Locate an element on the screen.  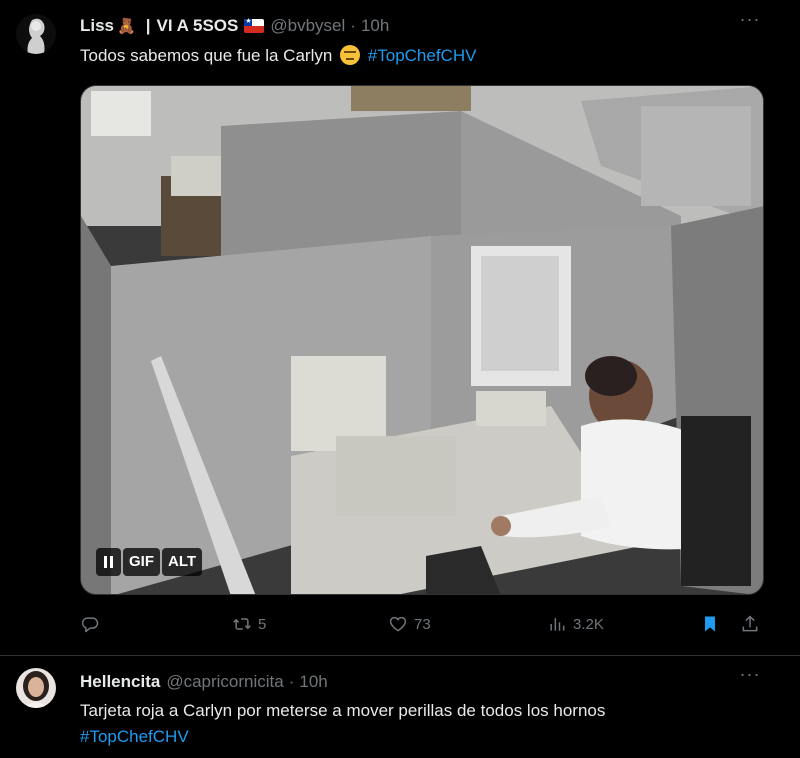
share-icon is located at coordinates (750, 623).